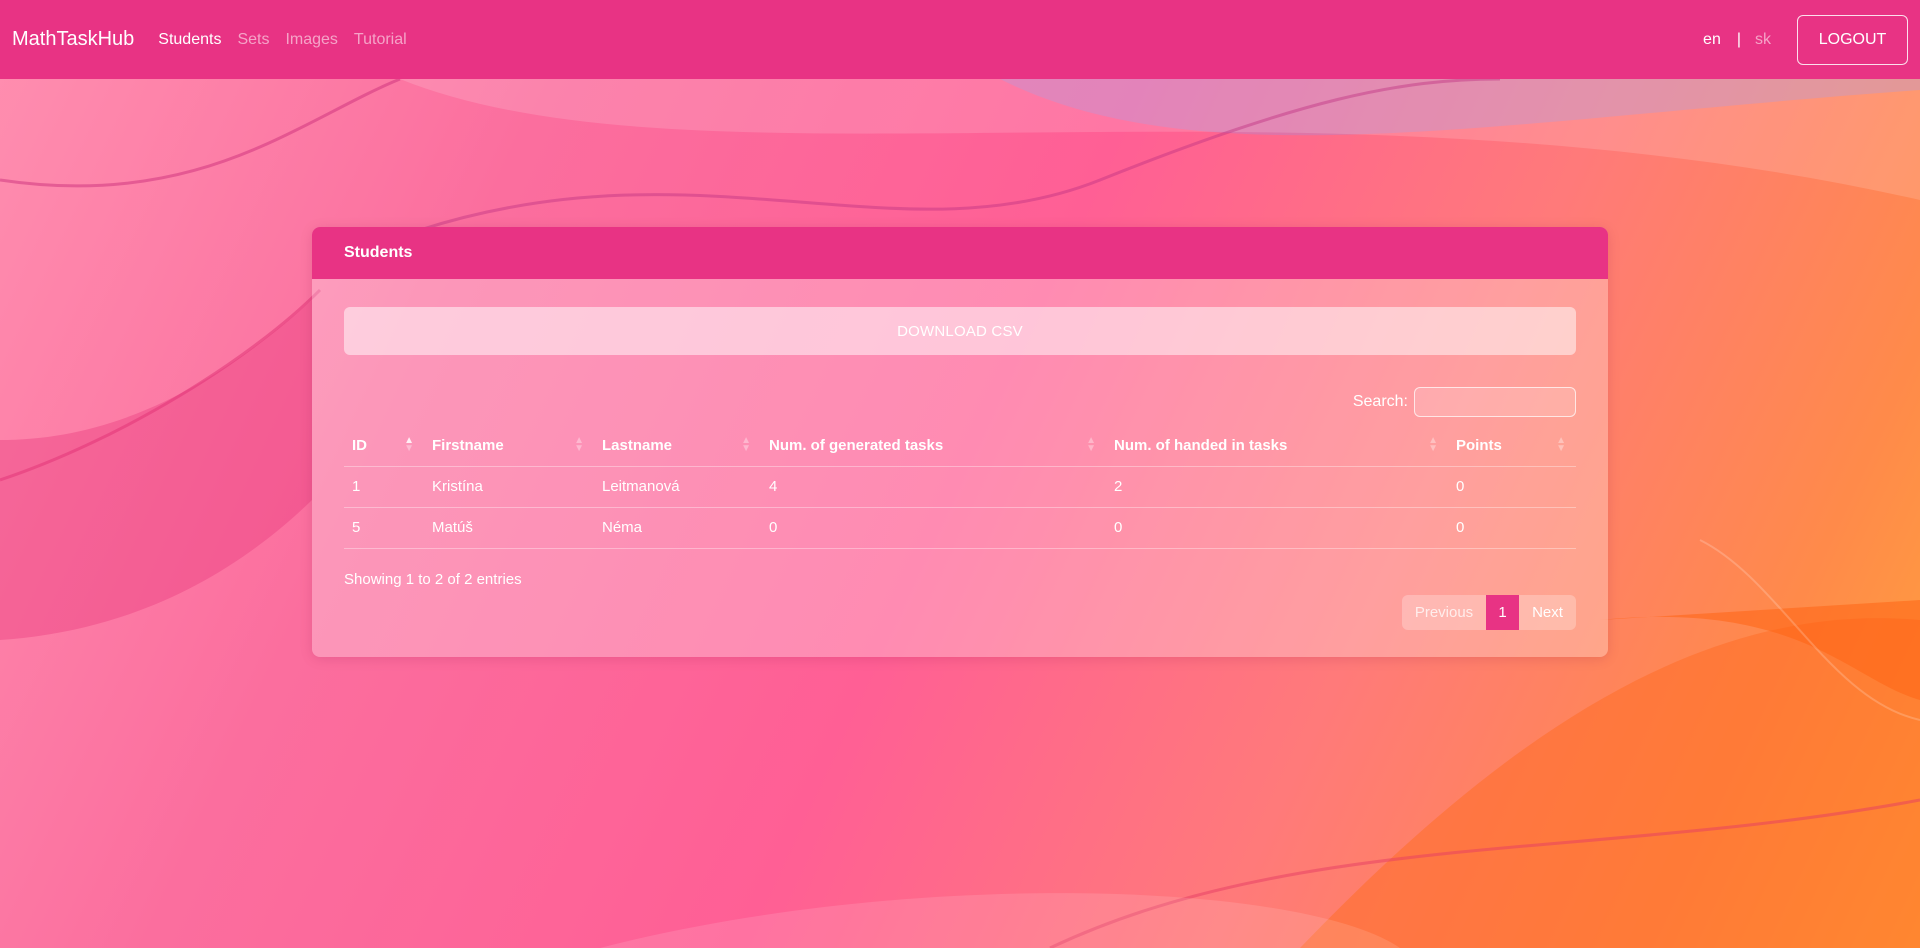  I want to click on column-label: Num. of generated tasks, so click(856, 445).